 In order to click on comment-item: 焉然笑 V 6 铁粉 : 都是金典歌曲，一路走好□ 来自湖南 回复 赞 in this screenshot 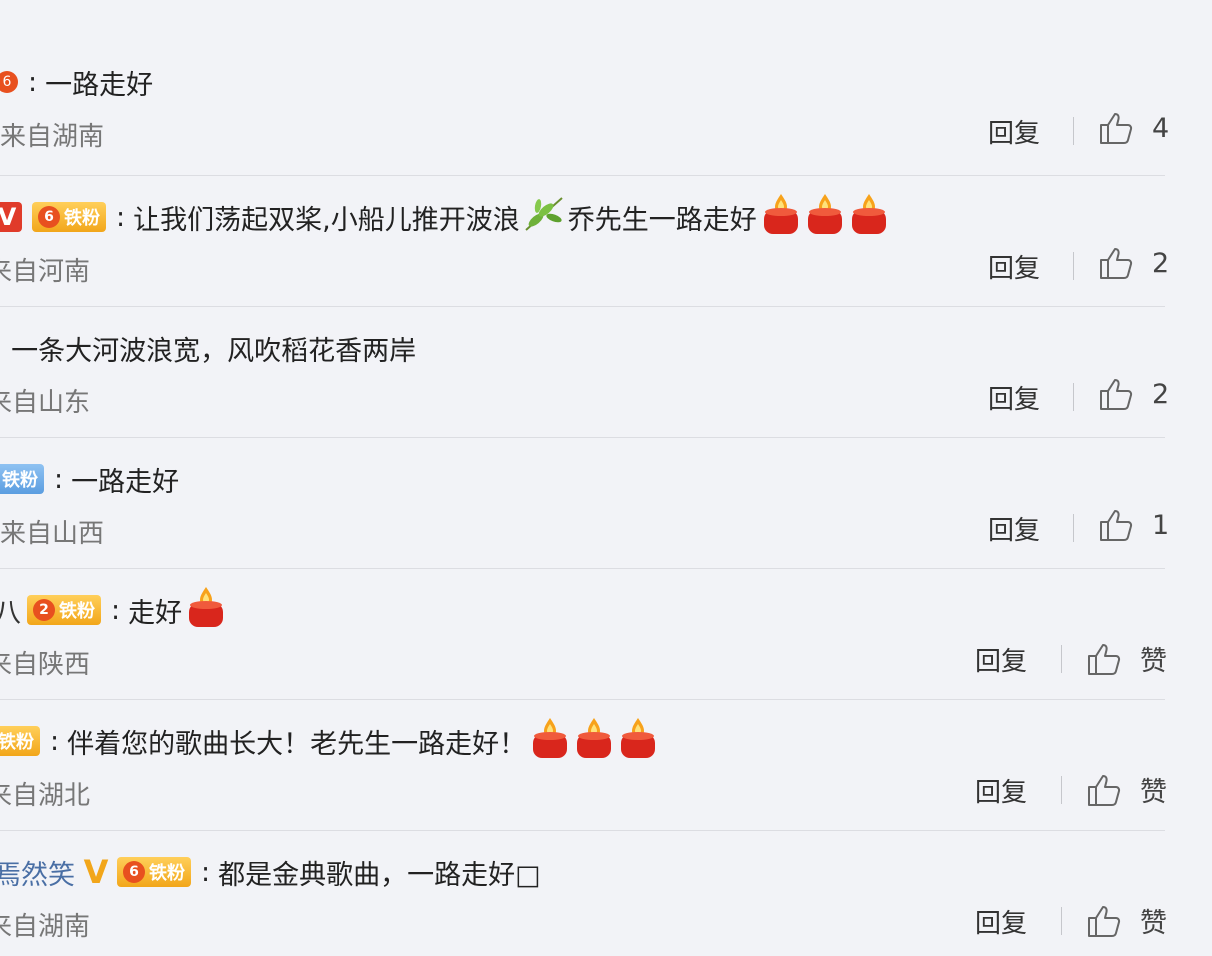, I will do `click(583, 893)`.